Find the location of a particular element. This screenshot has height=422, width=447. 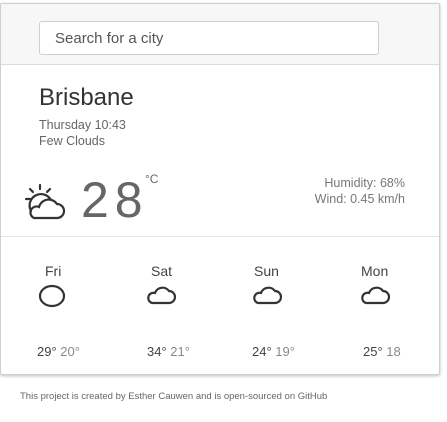

forecast-min: 18 is located at coordinates (393, 351).